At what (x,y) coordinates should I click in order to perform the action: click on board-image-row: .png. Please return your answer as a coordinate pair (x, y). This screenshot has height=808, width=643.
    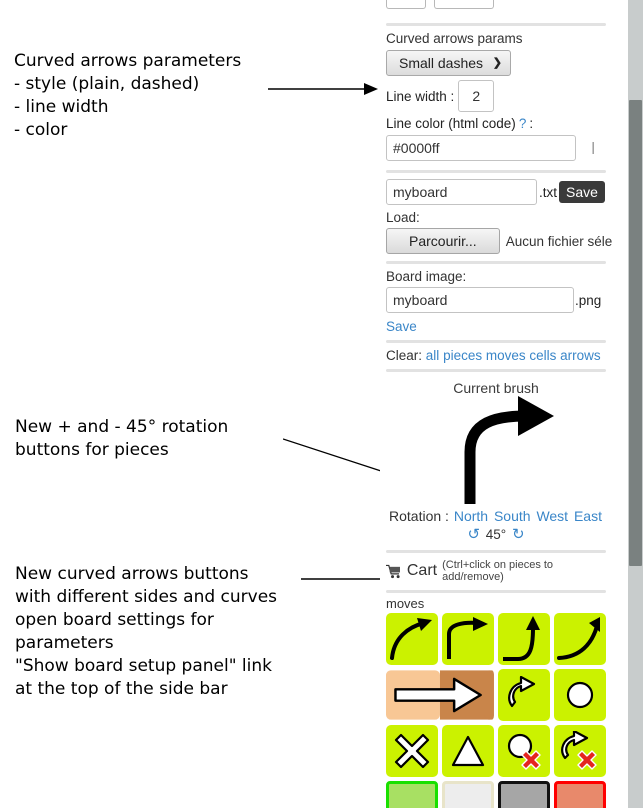
    Looking at the image, I should click on (496, 300).